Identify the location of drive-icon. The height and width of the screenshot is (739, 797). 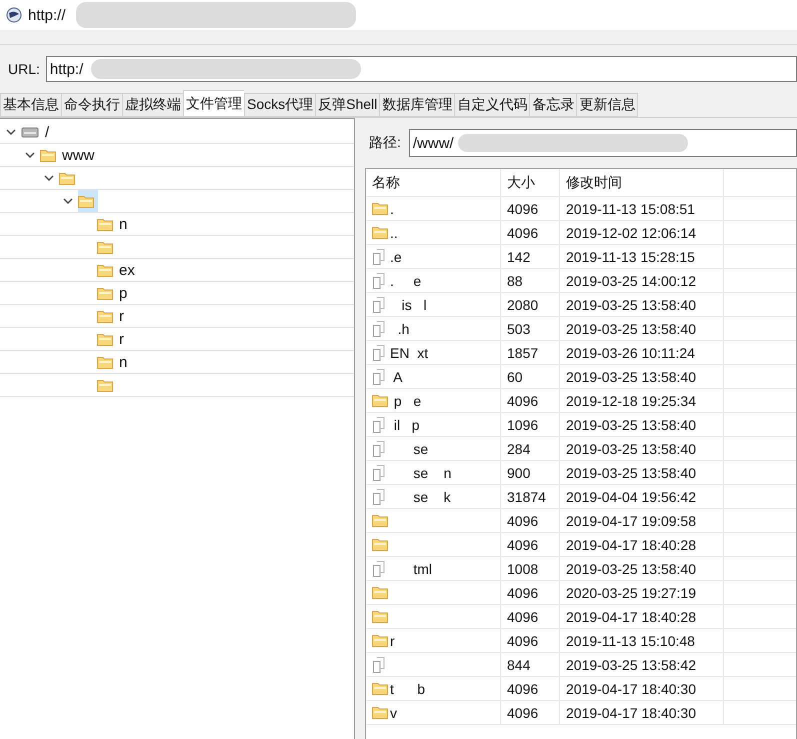
(30, 132).